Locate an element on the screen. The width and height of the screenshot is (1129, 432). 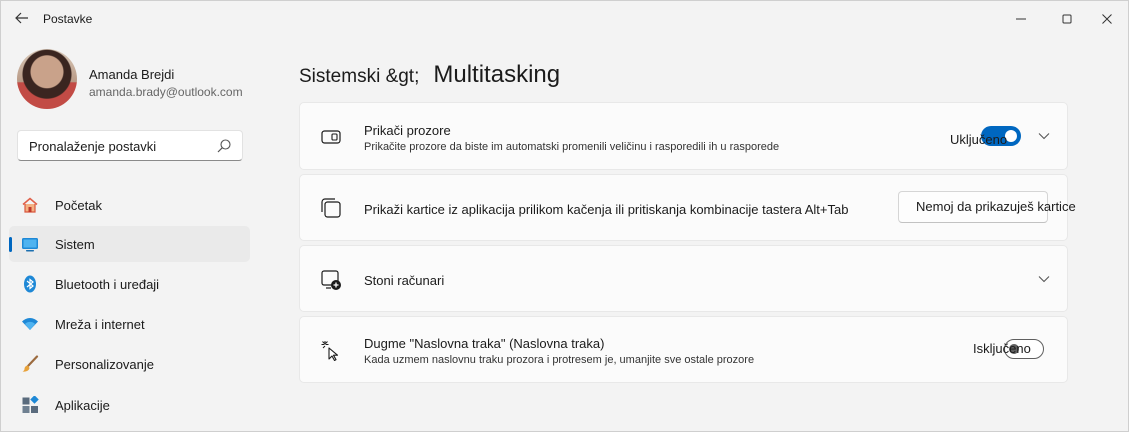
card-title: Stoni računari is located at coordinates (404, 280).